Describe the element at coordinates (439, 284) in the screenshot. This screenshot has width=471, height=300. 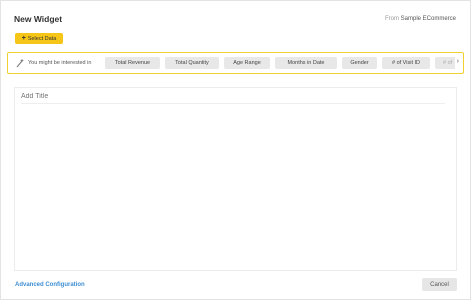
I see `cancel-button: Cancel` at that location.